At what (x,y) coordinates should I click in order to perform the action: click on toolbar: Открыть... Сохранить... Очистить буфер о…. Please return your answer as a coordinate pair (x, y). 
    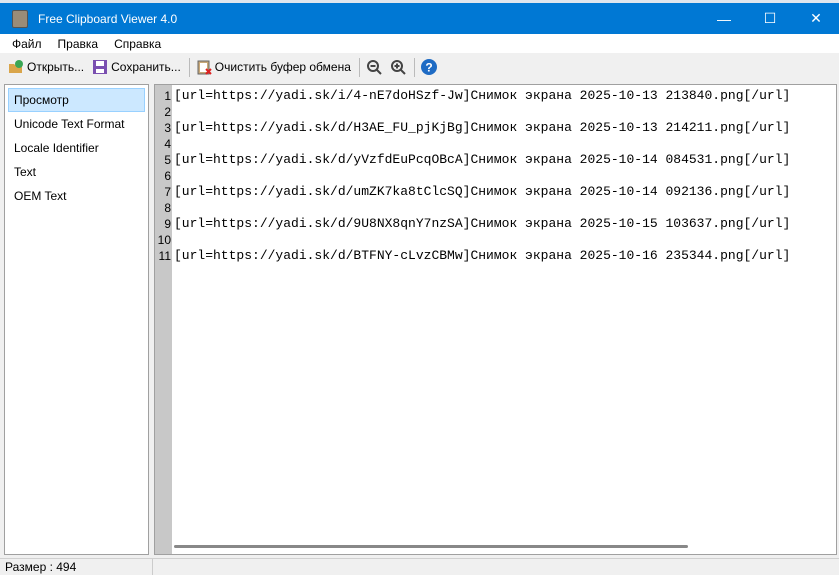
    Looking at the image, I should click on (419, 67).